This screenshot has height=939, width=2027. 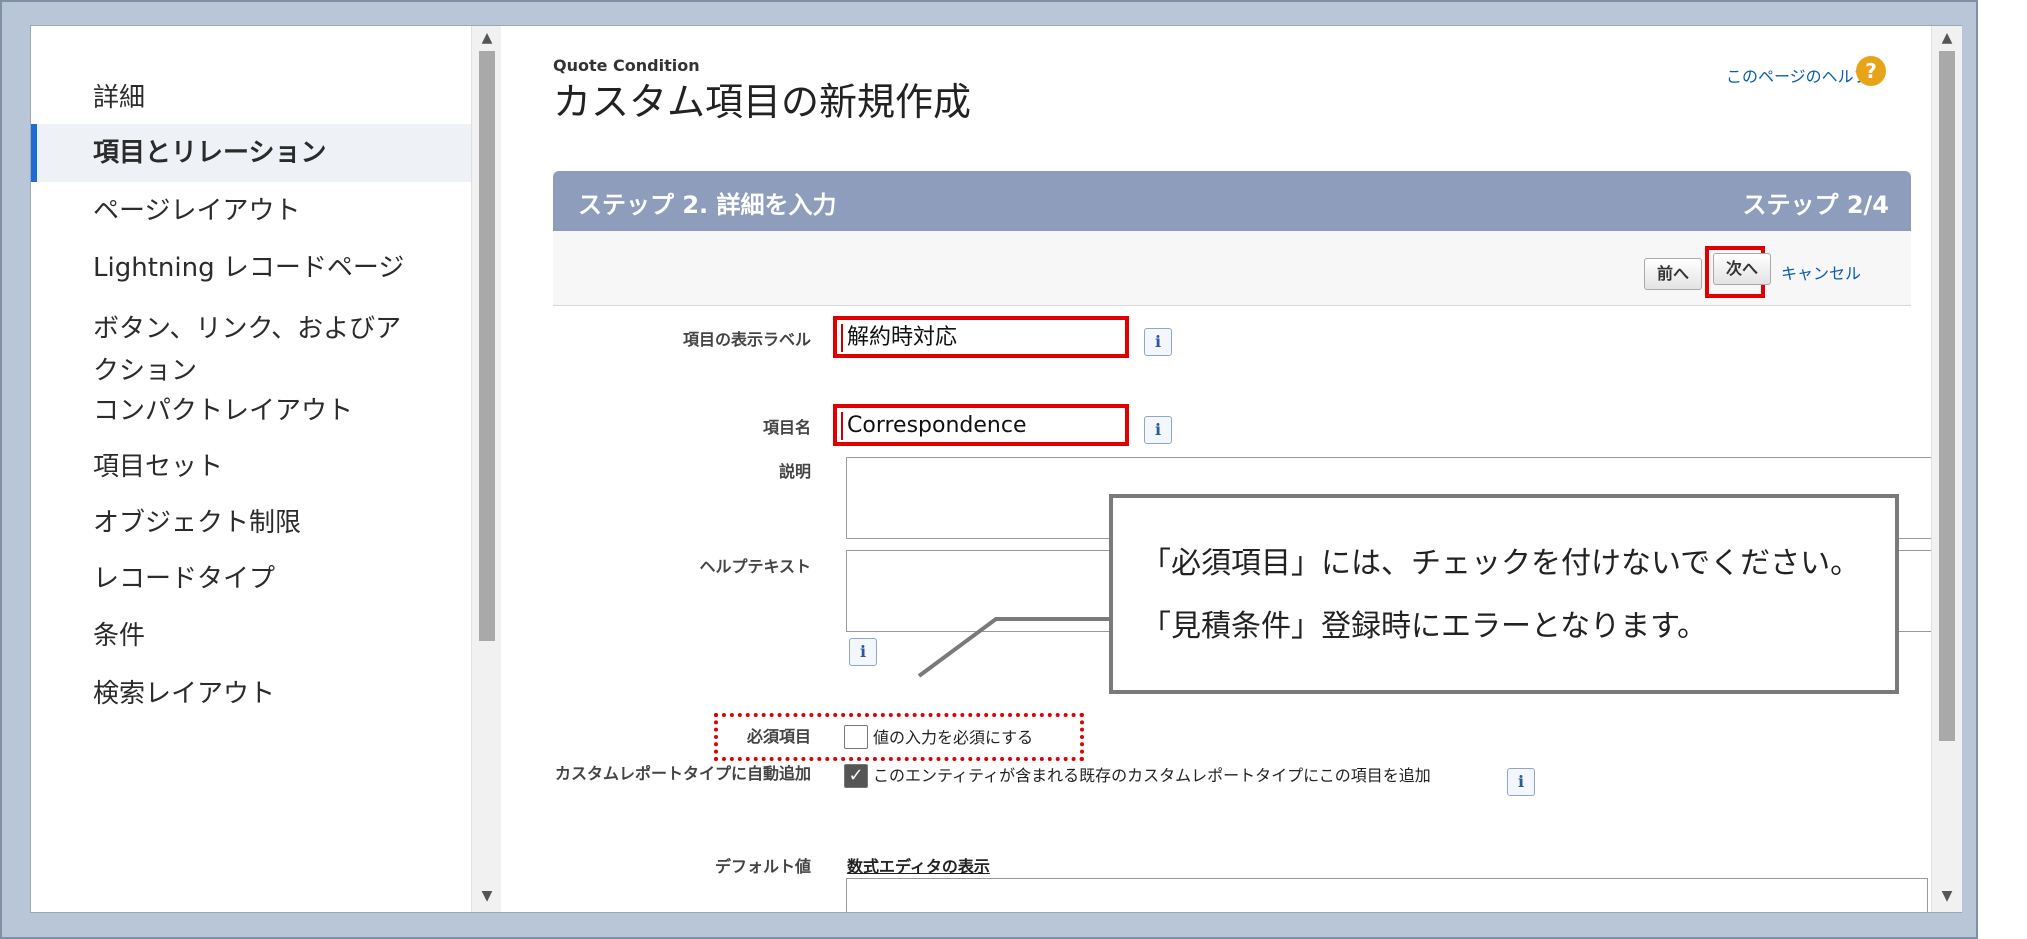 I want to click on helptext-label: ヘルプテキスト, so click(x=755, y=566).